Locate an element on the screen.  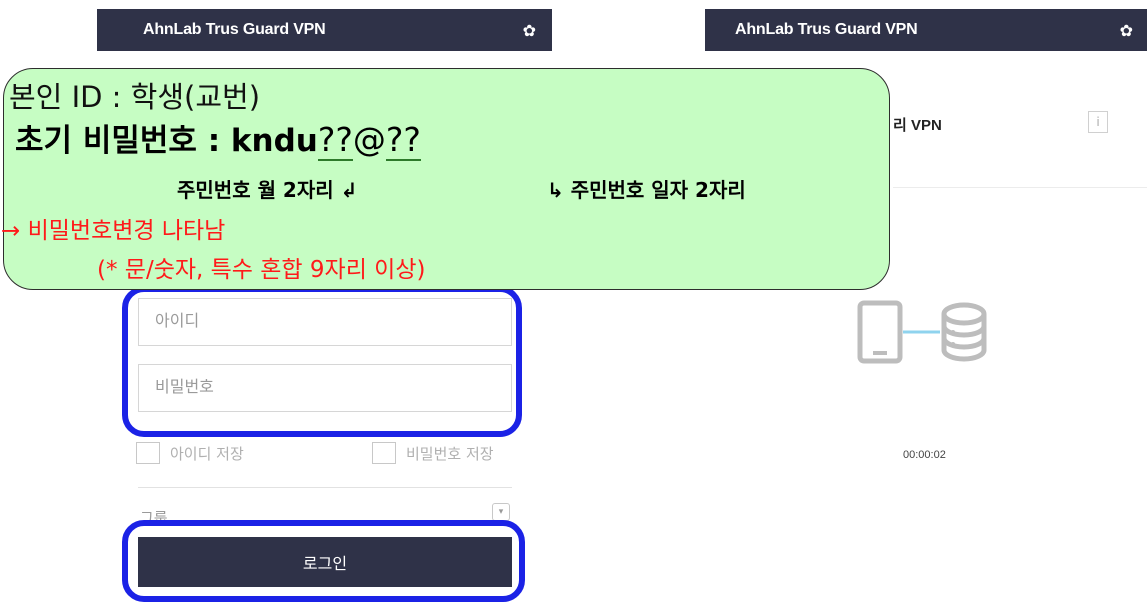
save-id-checkbox: 아이디 저장 is located at coordinates (190, 453).